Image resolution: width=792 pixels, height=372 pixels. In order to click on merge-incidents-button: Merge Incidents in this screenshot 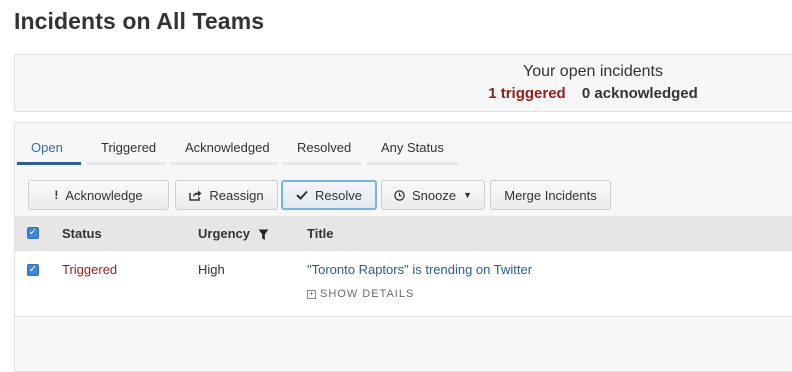, I will do `click(550, 195)`.